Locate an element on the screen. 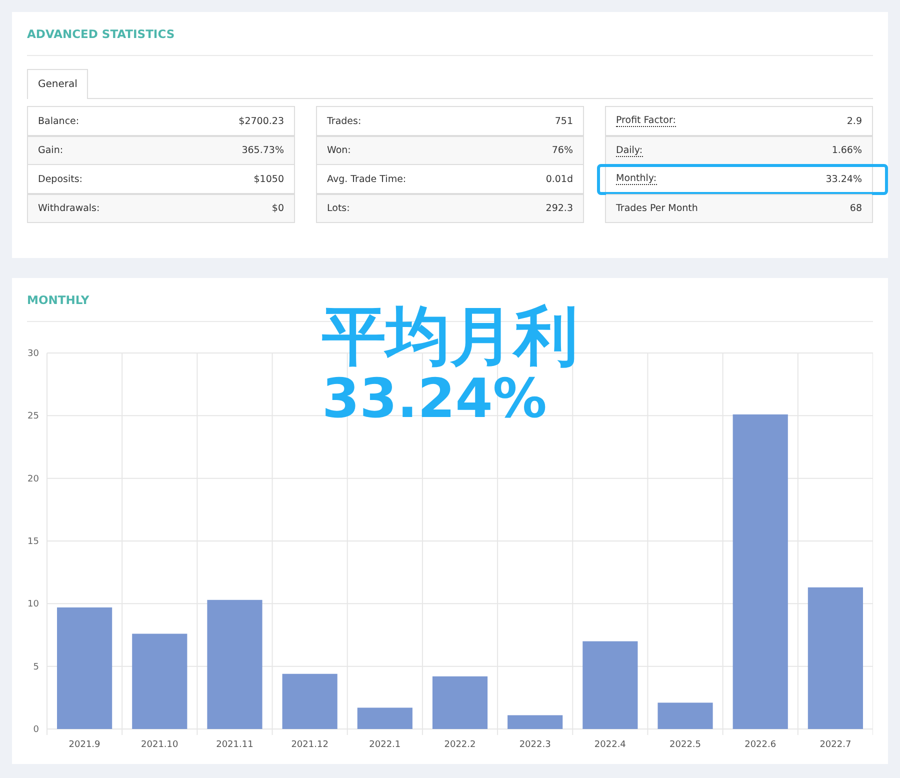 The width and height of the screenshot is (900, 778). stat-value: 292.3 is located at coordinates (559, 208).